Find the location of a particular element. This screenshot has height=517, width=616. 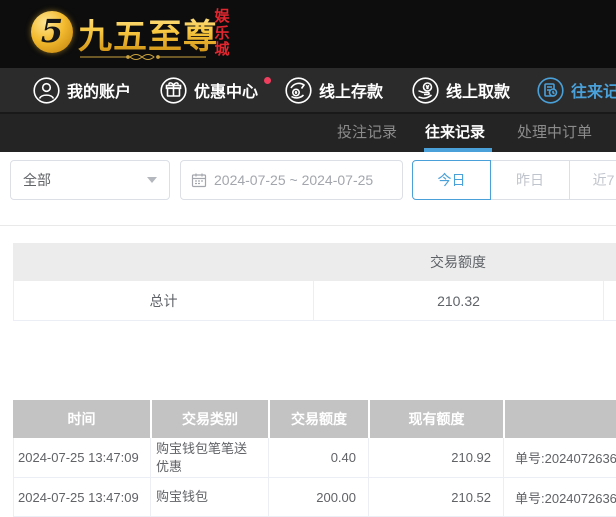

tab-betting-records: 投注记录 is located at coordinates (367, 133).